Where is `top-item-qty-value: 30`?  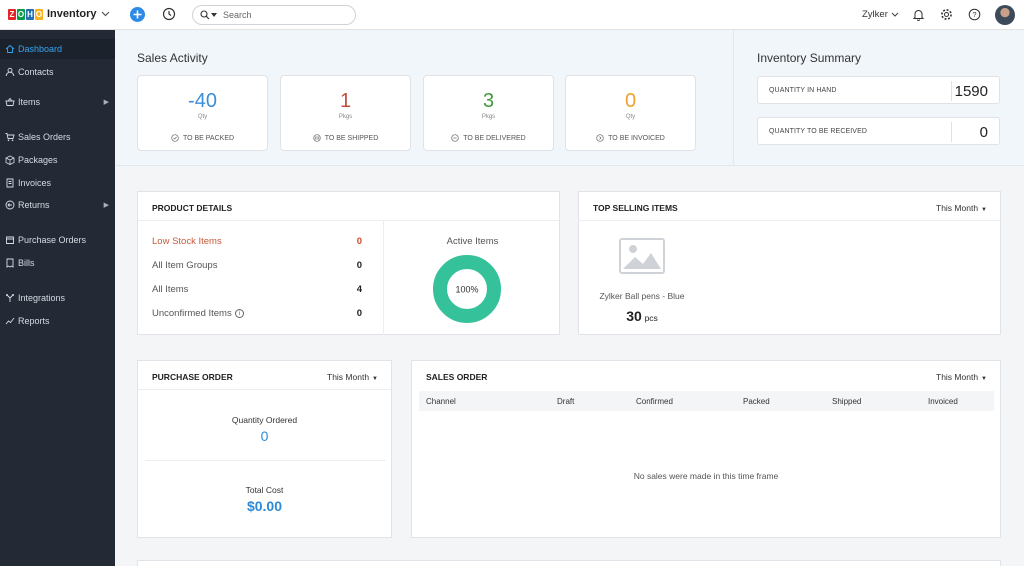
top-item-qty-value: 30 is located at coordinates (634, 316).